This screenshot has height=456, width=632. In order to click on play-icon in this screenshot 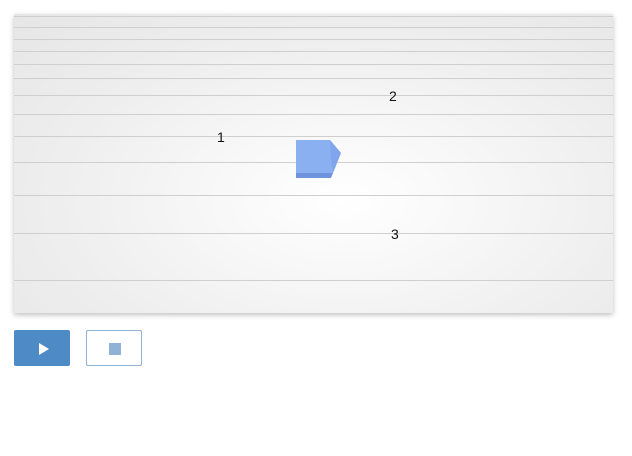, I will do `click(44, 349)`.